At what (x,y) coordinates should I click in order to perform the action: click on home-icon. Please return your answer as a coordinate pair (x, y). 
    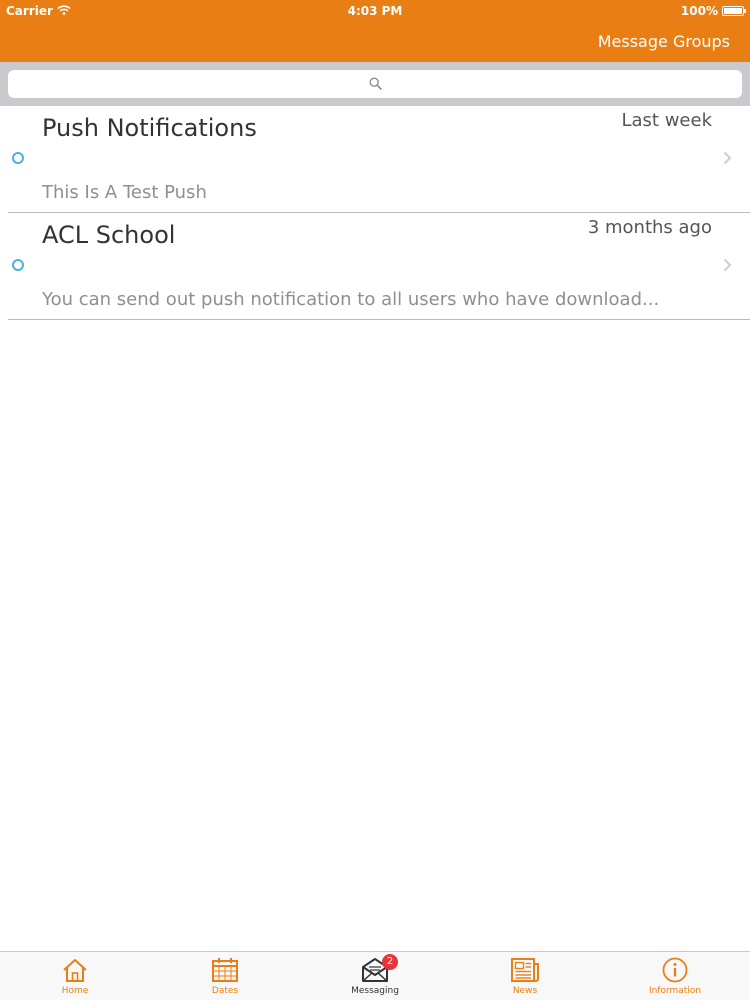
    Looking at the image, I should click on (75, 970).